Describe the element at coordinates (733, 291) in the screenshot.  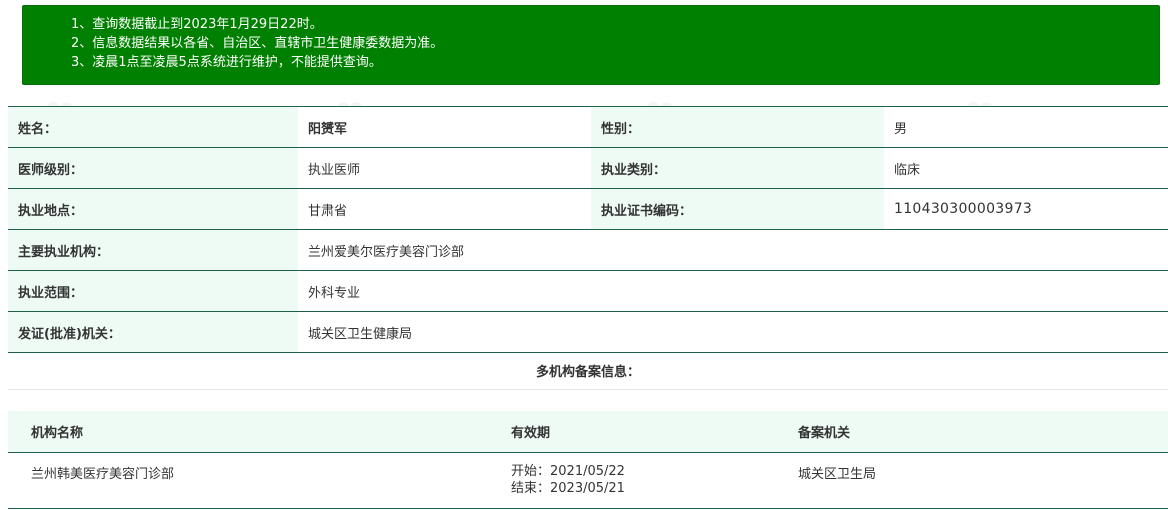
I see `scope-value: 外科专业` at that location.